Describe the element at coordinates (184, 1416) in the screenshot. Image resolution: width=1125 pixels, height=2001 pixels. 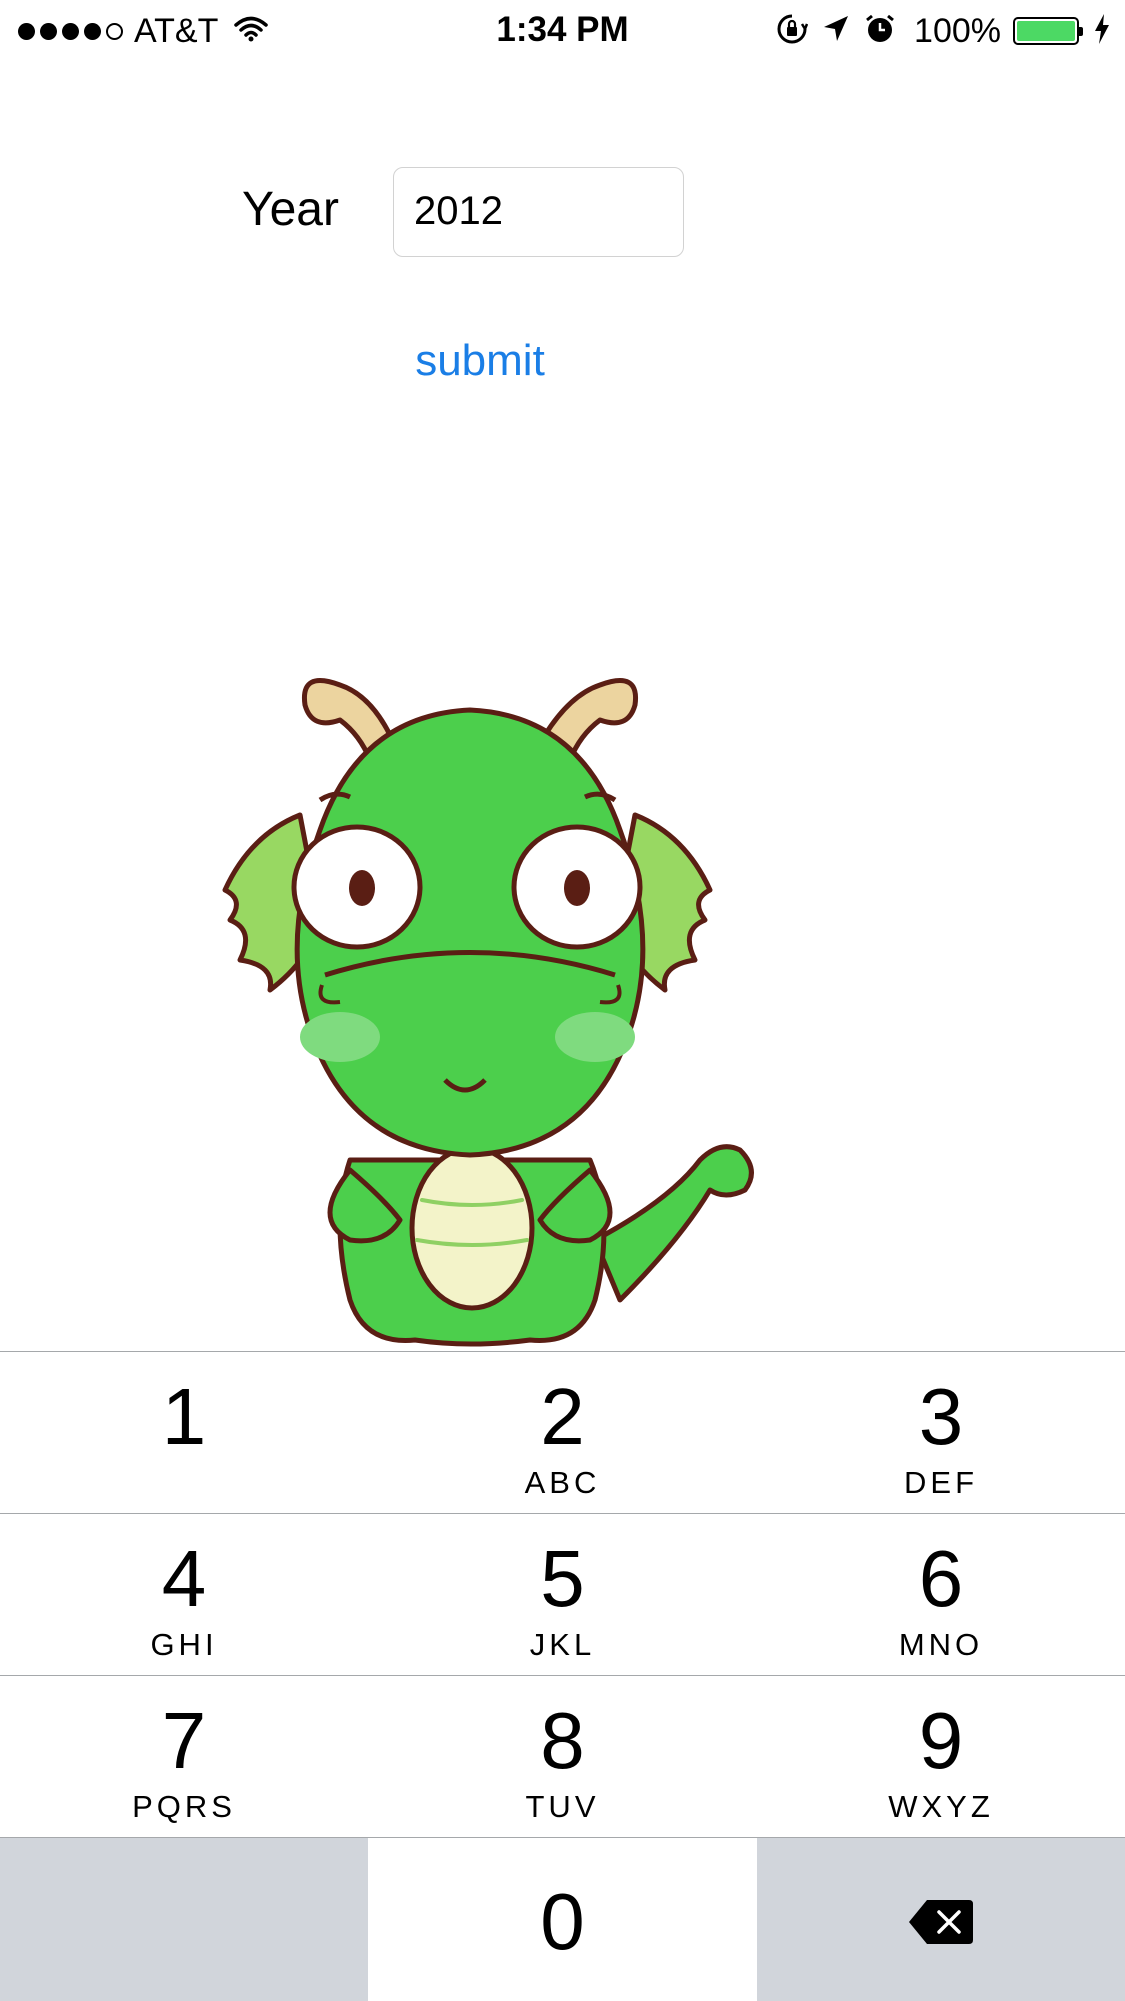
I see `key-number: 1` at that location.